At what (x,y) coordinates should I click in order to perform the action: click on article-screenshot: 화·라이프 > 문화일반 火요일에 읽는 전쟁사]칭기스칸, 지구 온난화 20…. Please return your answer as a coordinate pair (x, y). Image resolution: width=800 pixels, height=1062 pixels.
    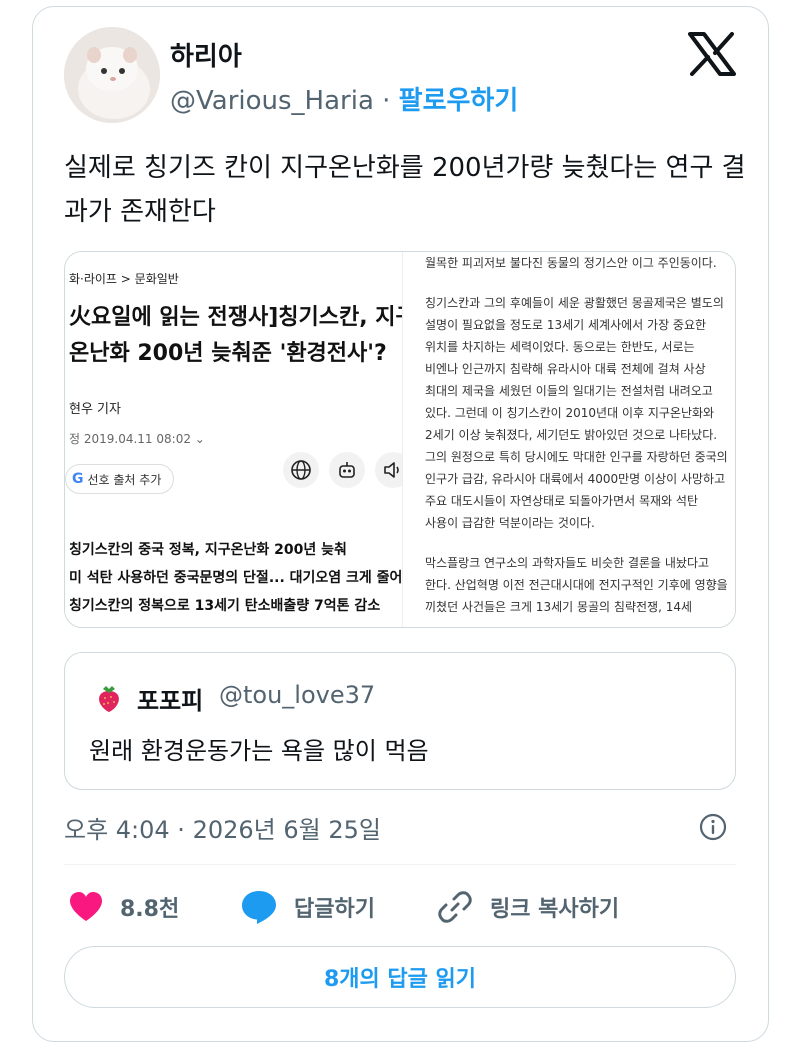
    Looking at the image, I should click on (233, 439).